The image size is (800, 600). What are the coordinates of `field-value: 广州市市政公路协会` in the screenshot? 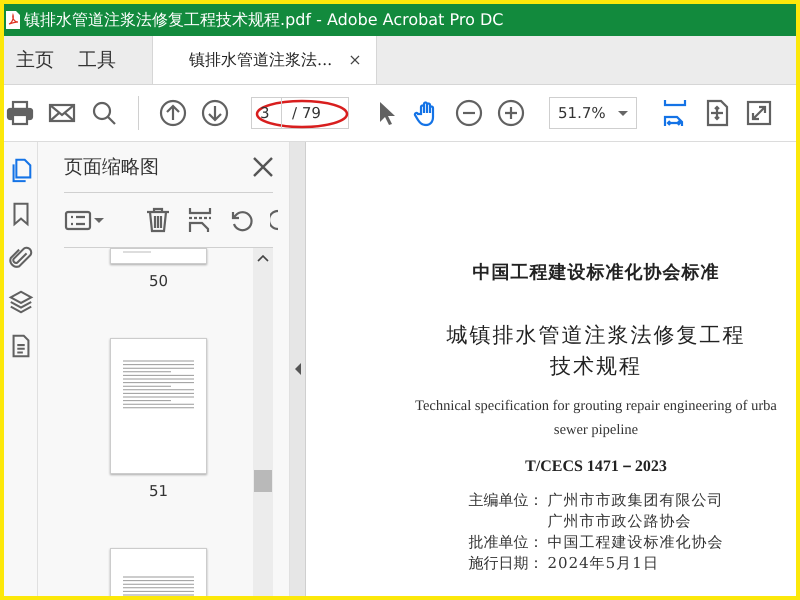 It's located at (620, 521).